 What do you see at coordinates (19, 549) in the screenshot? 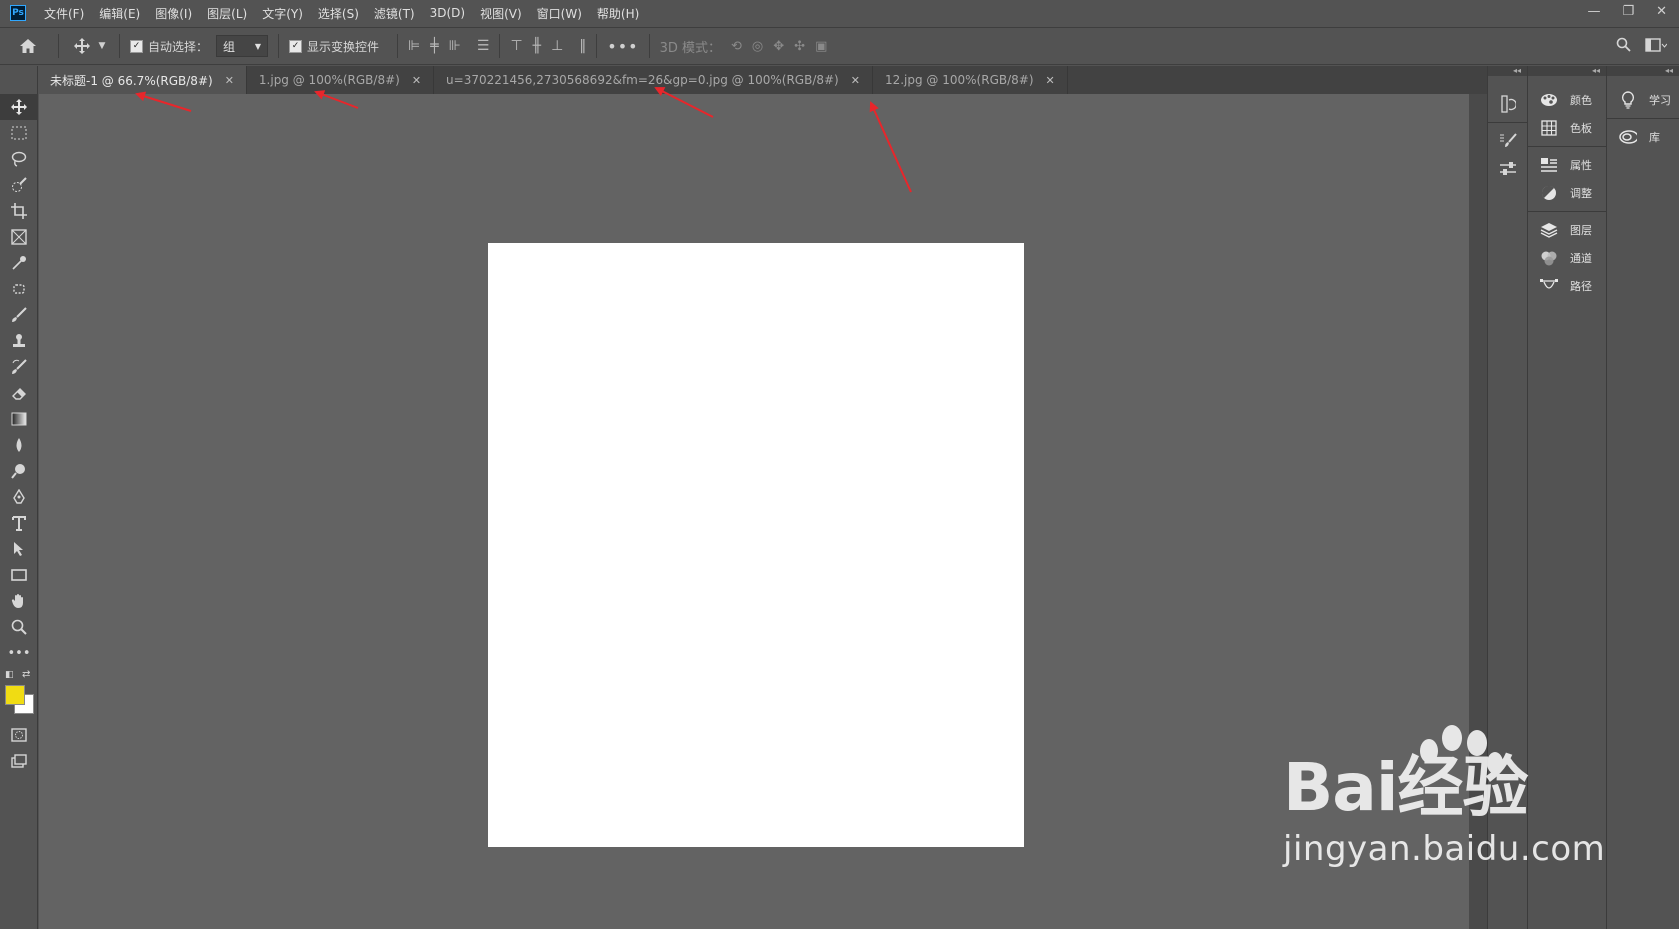
I see `path-select-tool` at bounding box center [19, 549].